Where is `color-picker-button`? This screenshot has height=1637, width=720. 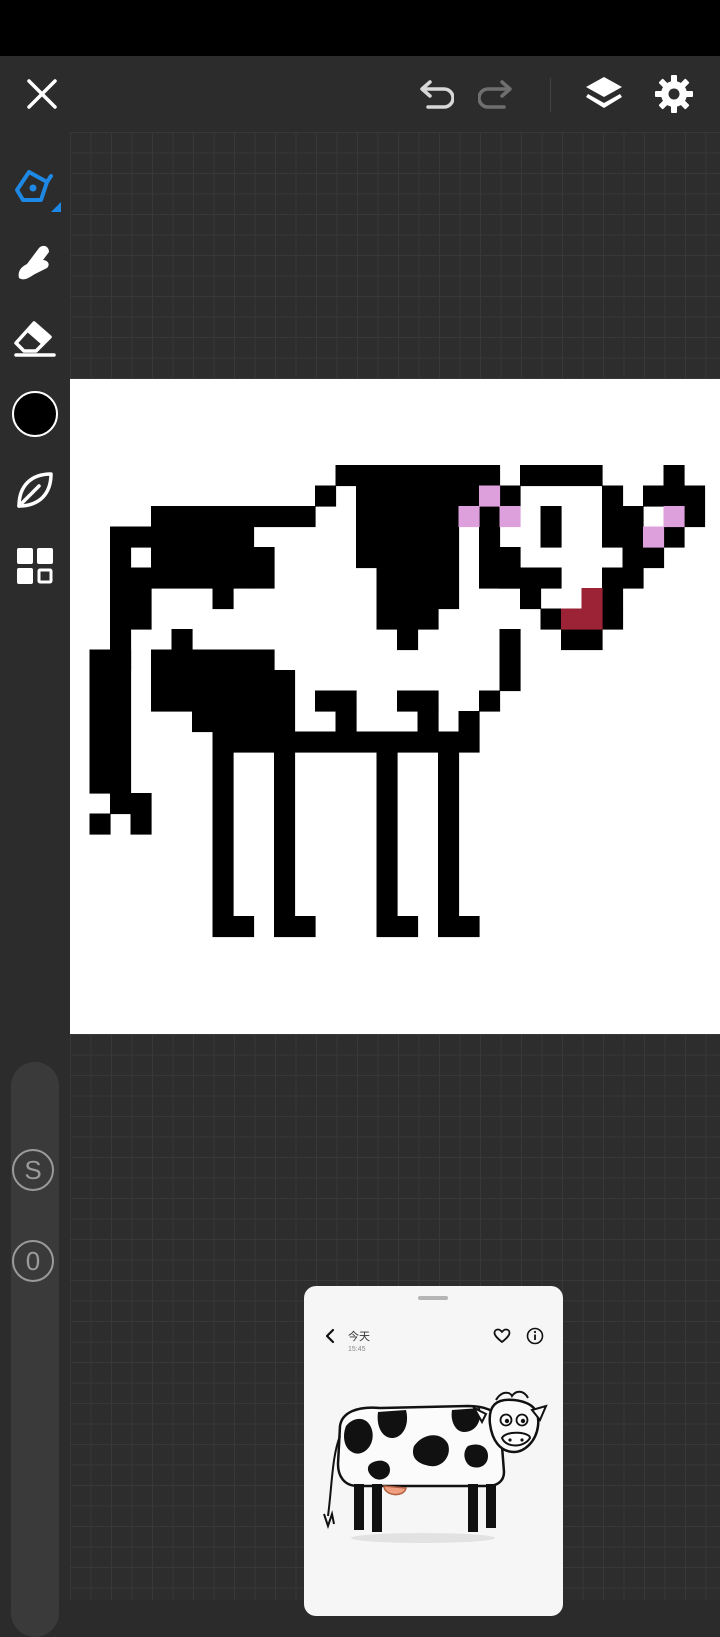 color-picker-button is located at coordinates (35, 414).